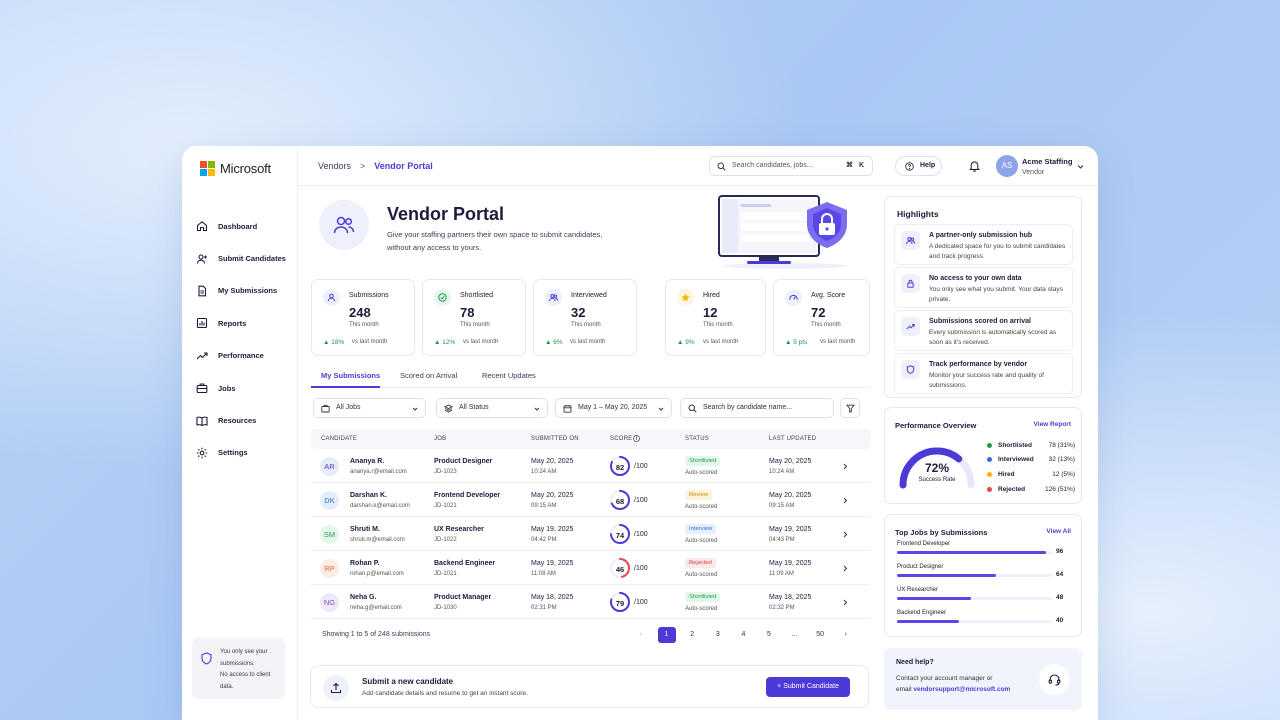 This screenshot has width=1280, height=720. Describe the element at coordinates (428, 375) in the screenshot. I see `tab-scored-on-arrival: Scored on Arrival` at that location.